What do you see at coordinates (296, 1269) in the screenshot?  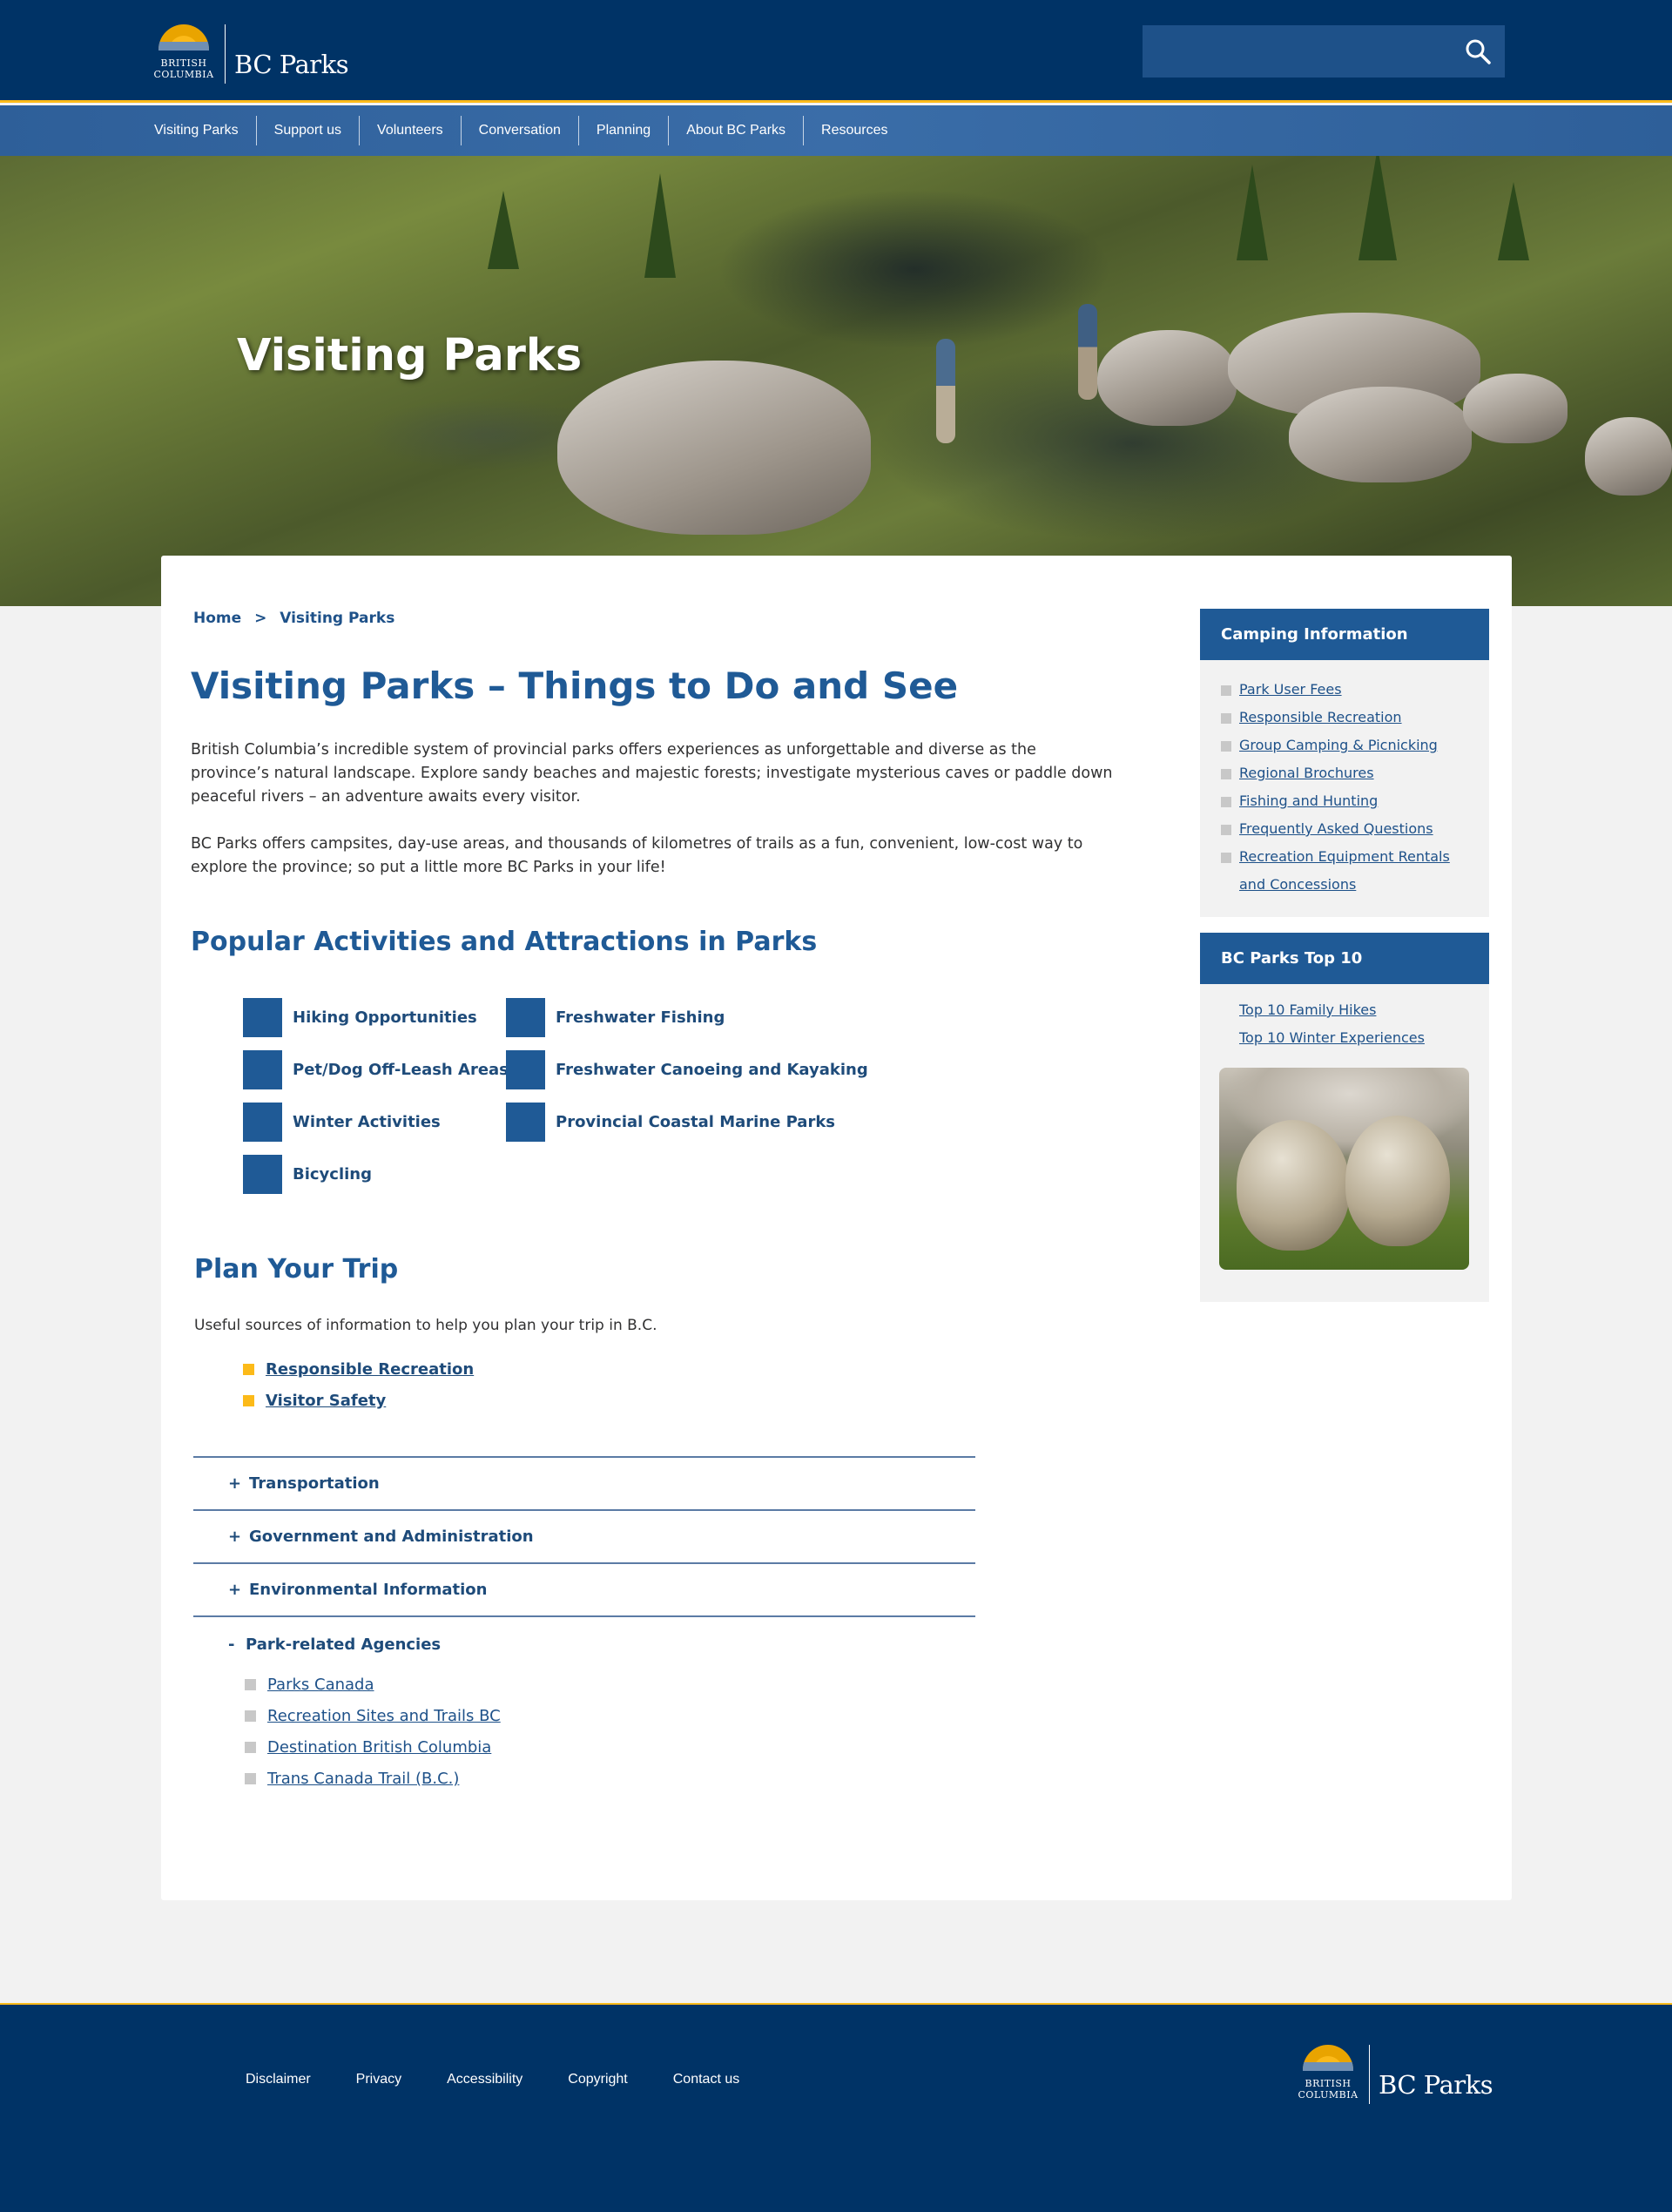 I see `plan-trip-heading: Plan Your Trip` at bounding box center [296, 1269].